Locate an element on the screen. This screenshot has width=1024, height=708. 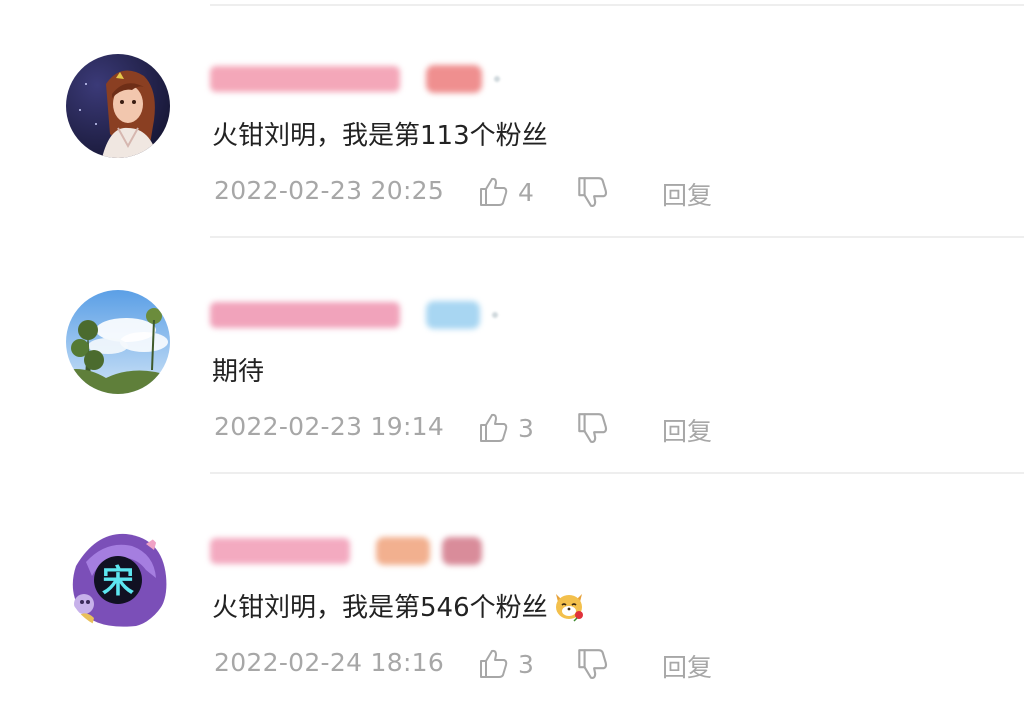
sky-trees-avatar-icon is located at coordinates (118, 342).